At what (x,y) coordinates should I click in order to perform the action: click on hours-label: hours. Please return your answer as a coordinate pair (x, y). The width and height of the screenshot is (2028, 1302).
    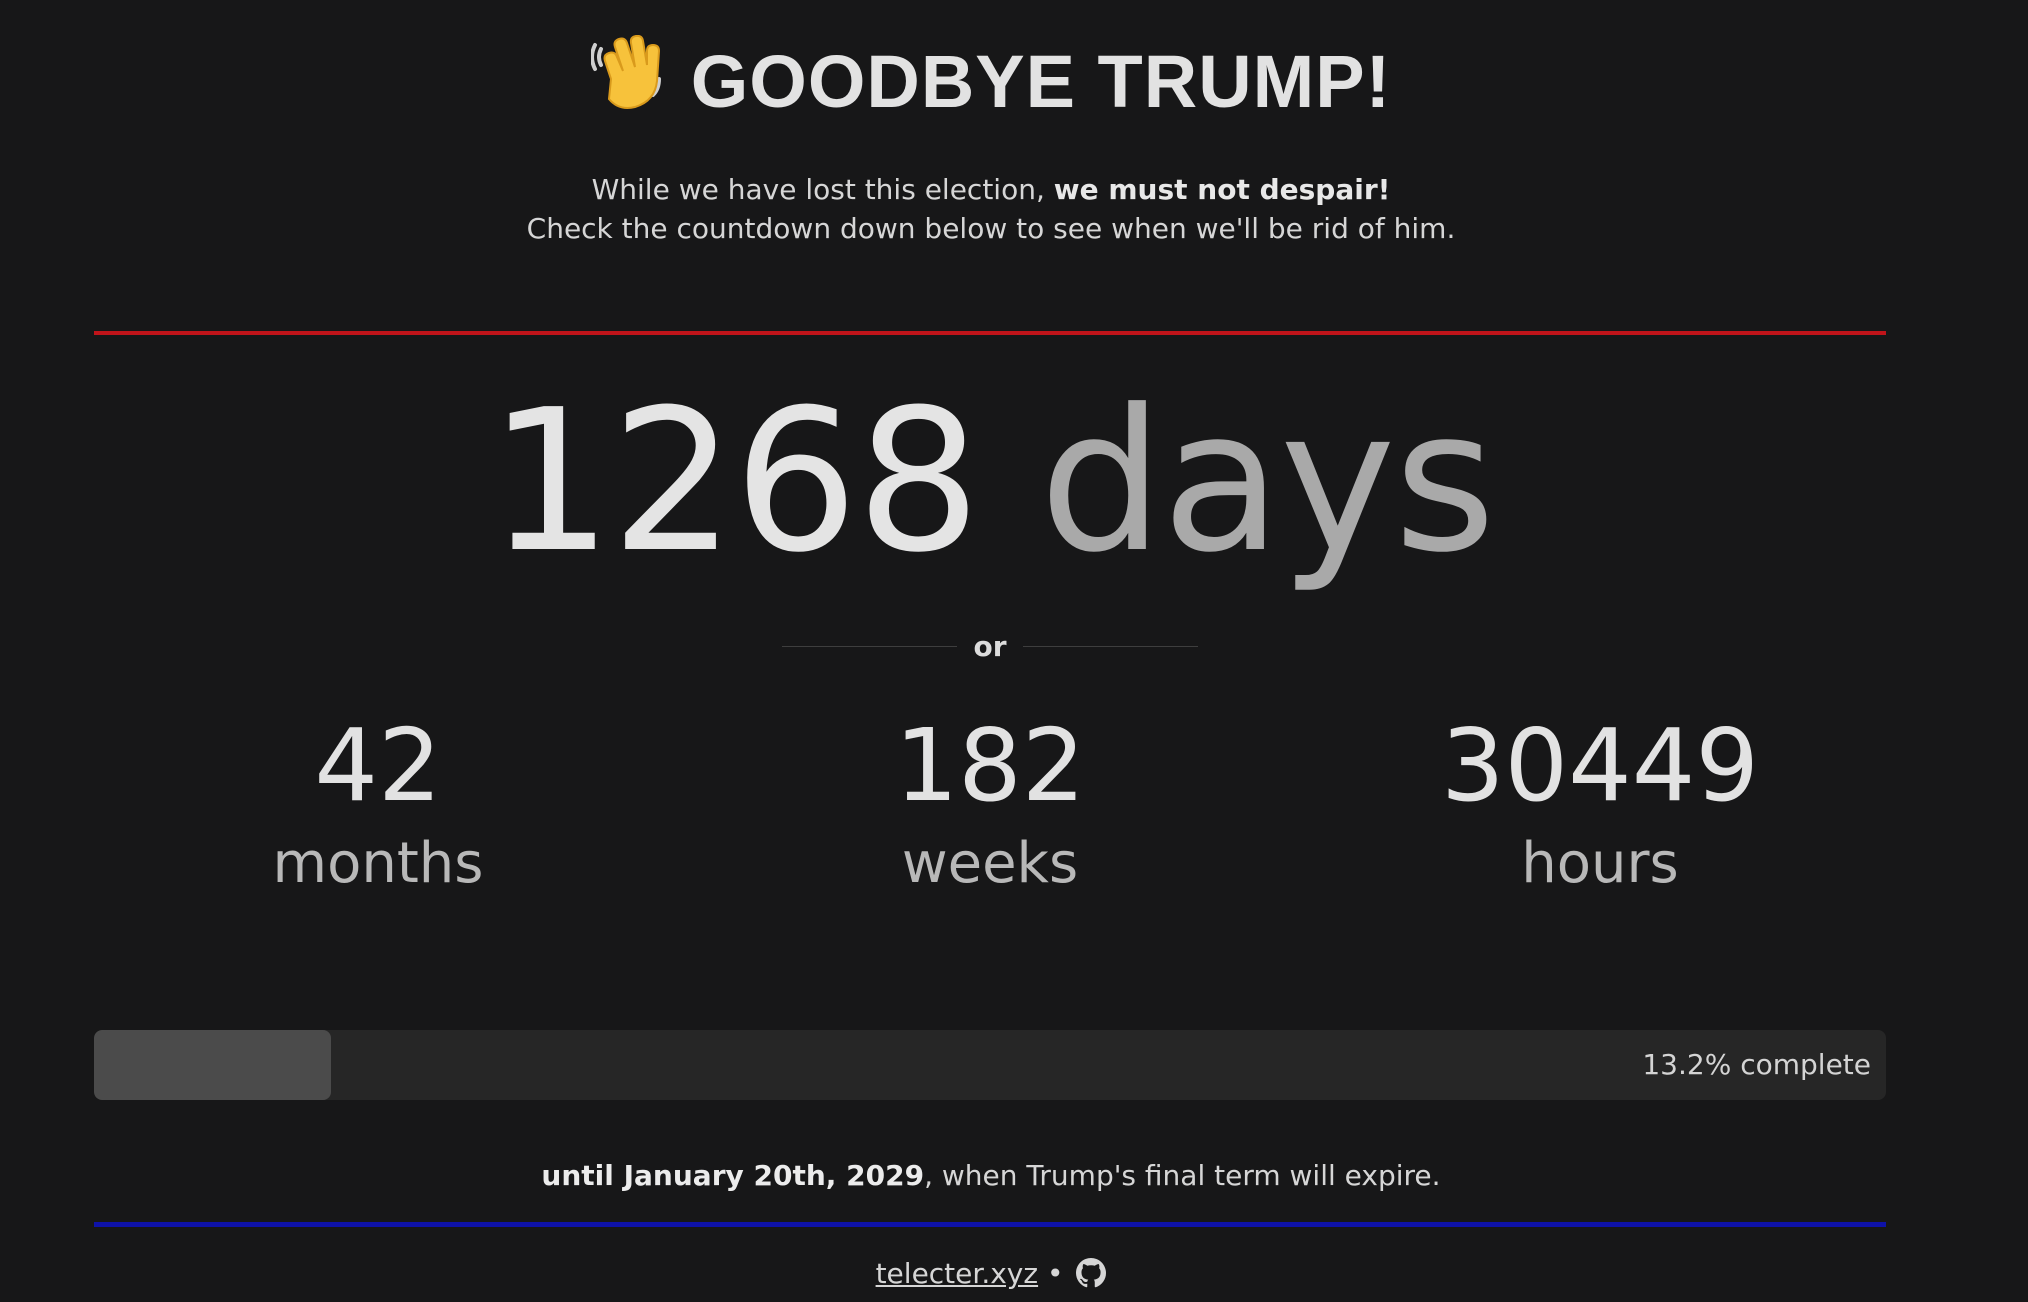
    Looking at the image, I should click on (1600, 863).